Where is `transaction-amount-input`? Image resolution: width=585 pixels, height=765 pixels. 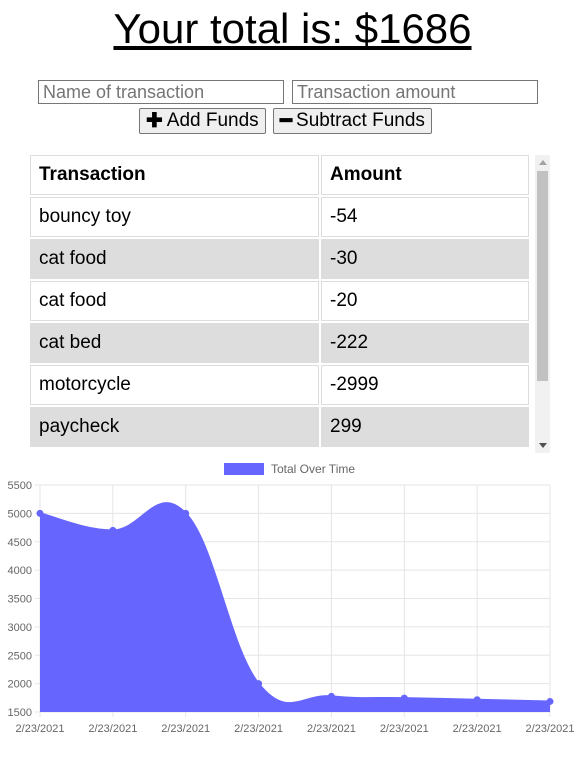 transaction-amount-input is located at coordinates (415, 92).